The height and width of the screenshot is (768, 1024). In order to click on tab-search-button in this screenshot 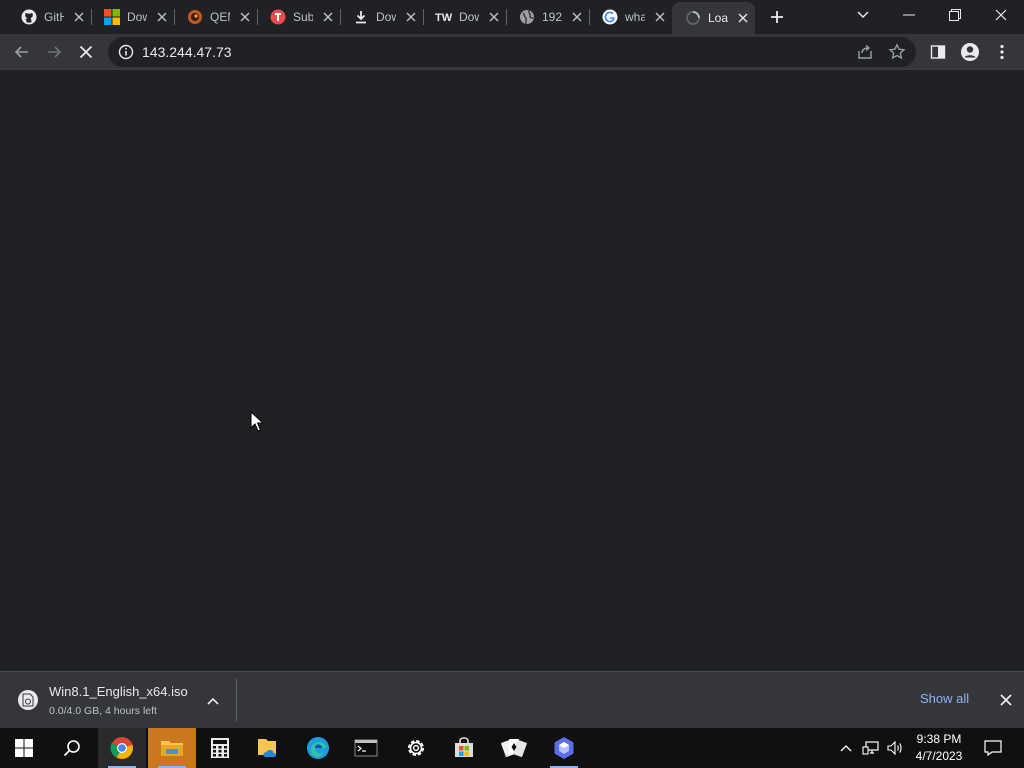, I will do `click(863, 15)`.